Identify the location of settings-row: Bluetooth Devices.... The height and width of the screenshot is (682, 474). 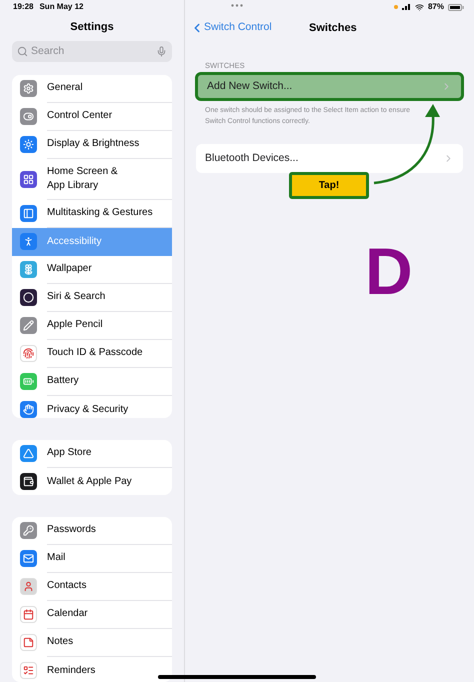
(329, 159).